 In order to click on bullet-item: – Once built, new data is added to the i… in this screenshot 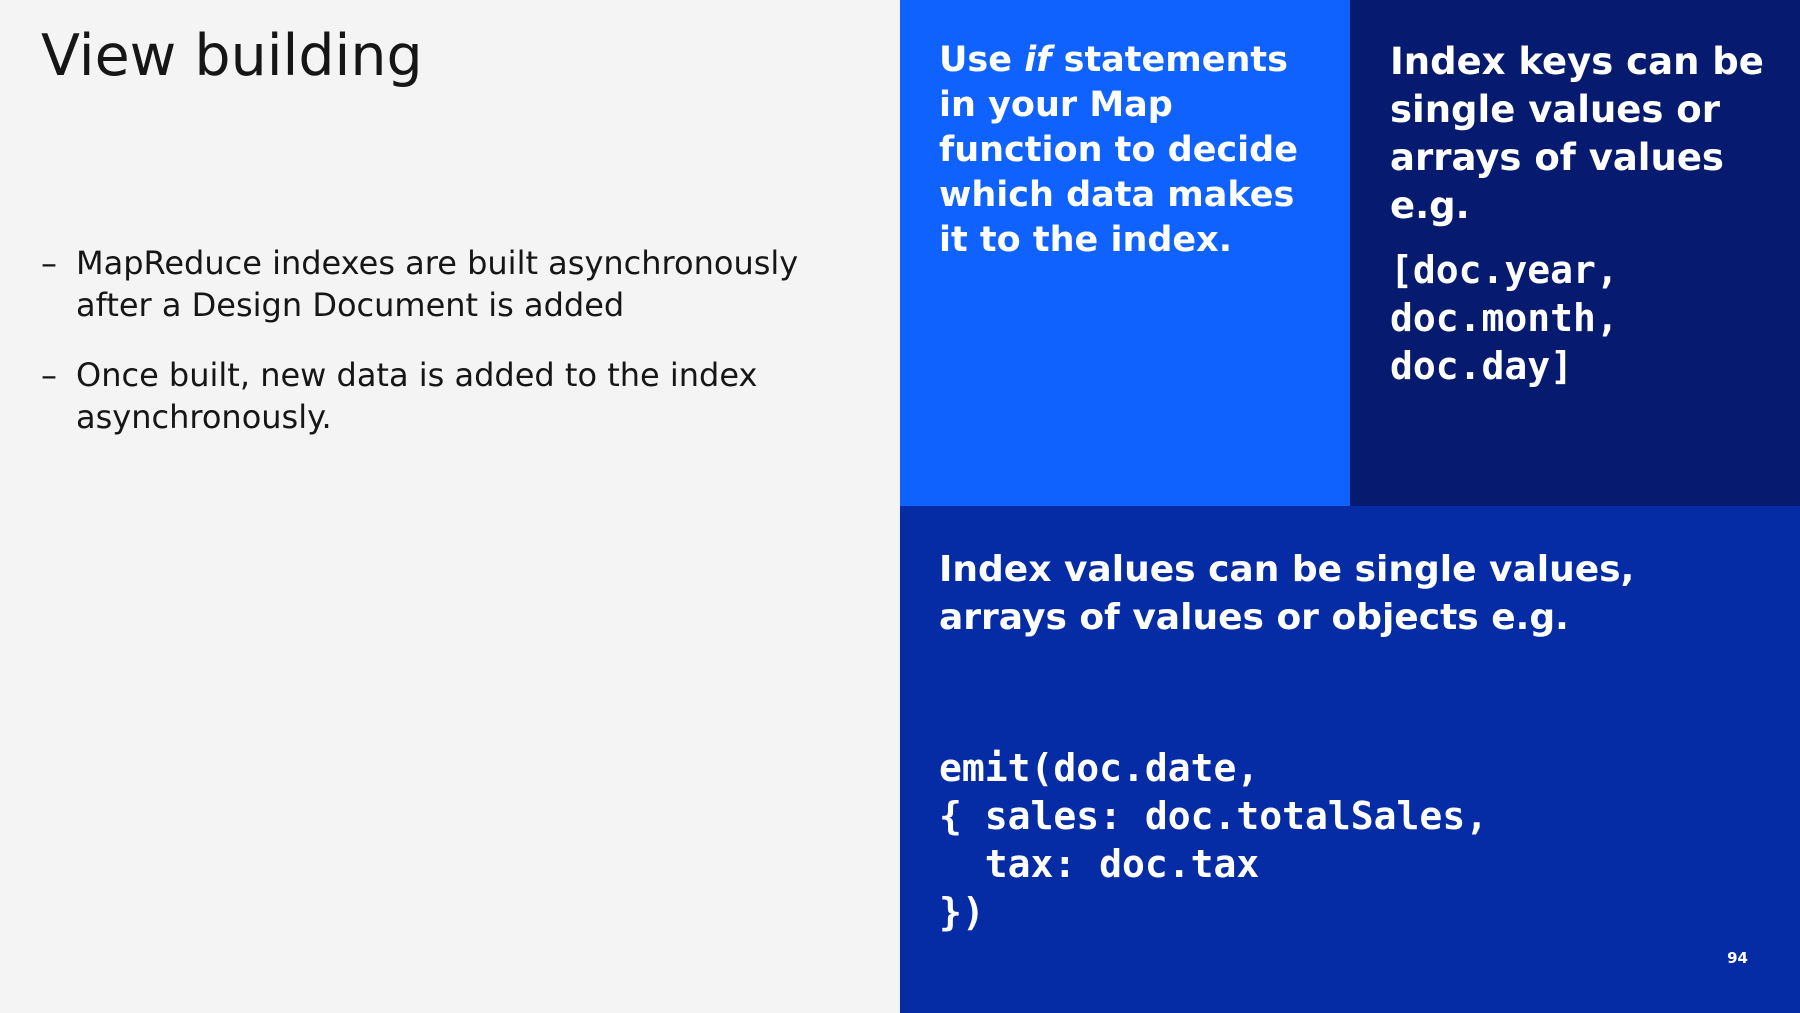, I will do `click(461, 396)`.